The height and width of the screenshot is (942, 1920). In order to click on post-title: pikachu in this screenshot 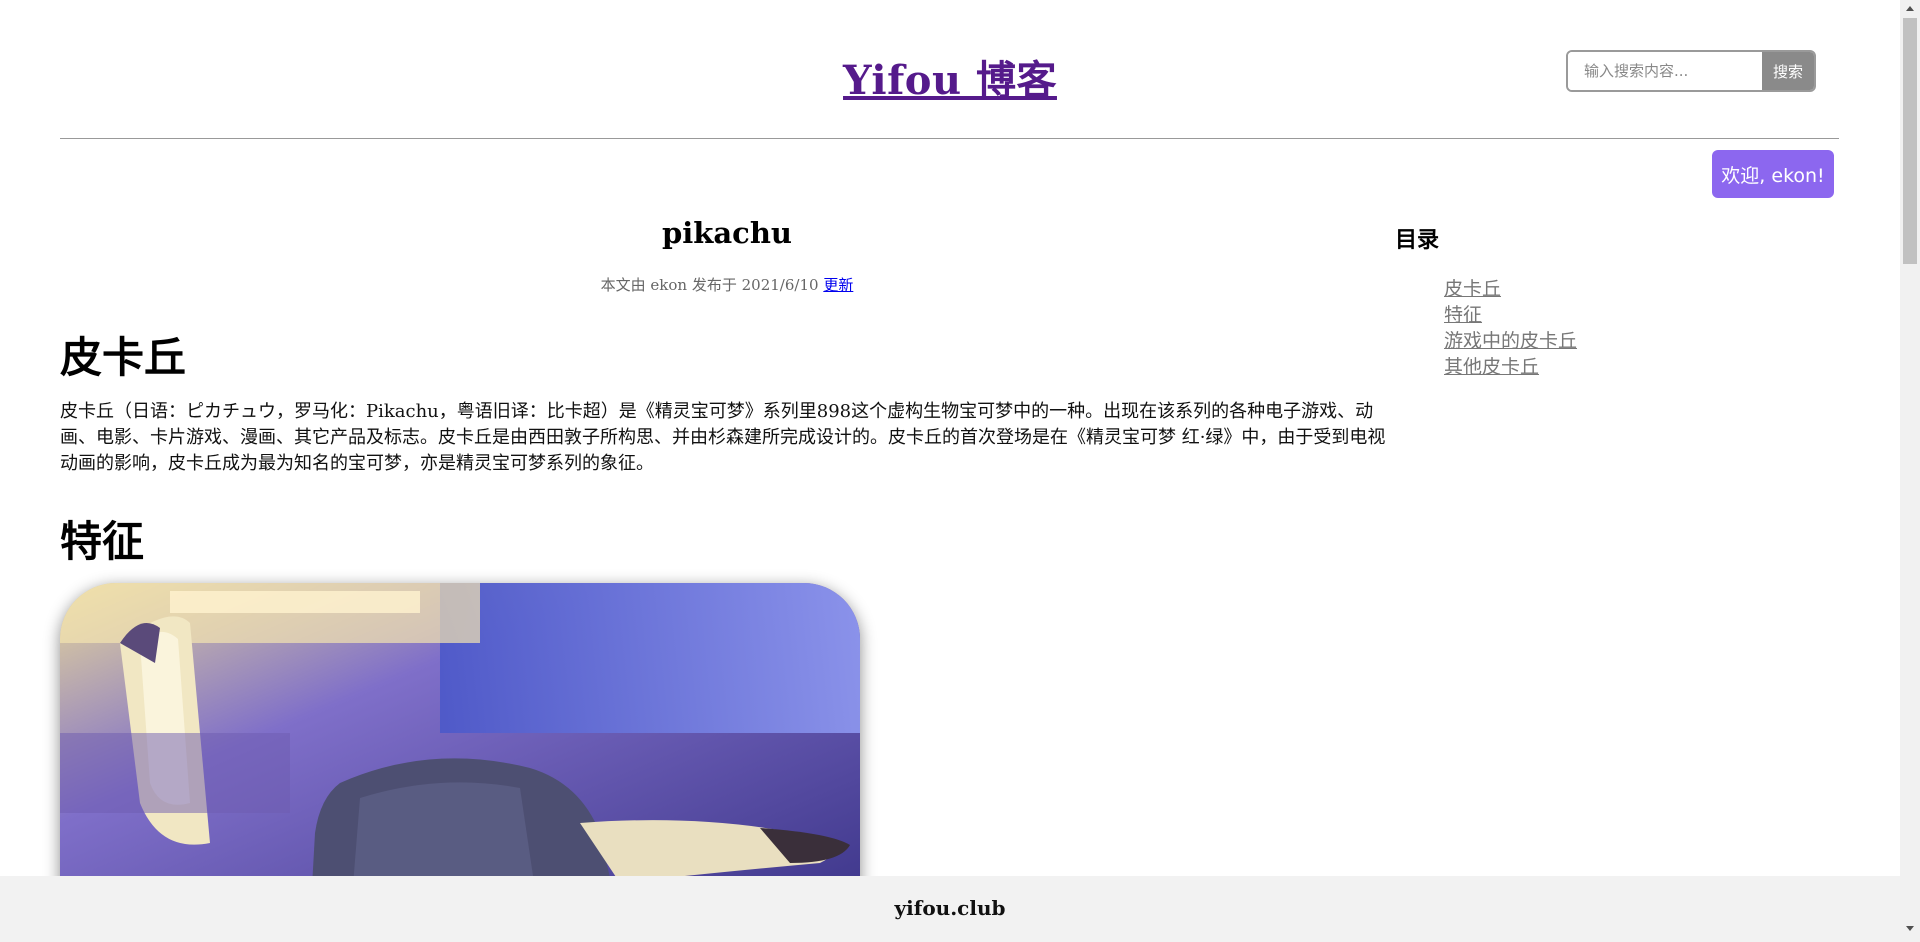, I will do `click(726, 233)`.